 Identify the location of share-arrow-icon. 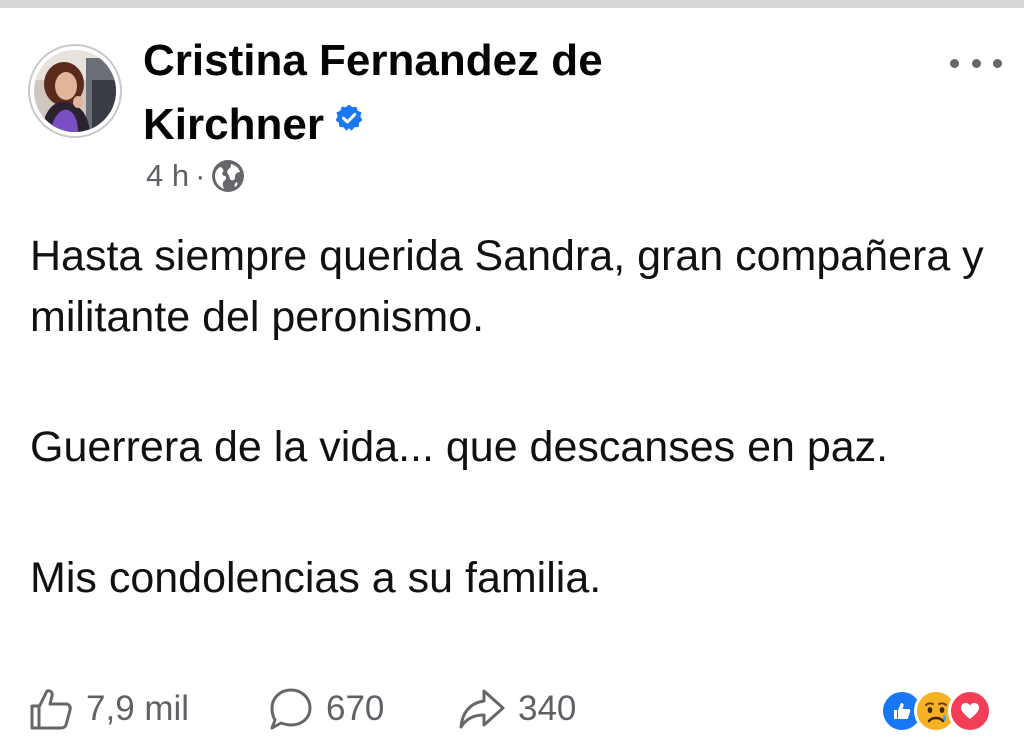
(482, 709).